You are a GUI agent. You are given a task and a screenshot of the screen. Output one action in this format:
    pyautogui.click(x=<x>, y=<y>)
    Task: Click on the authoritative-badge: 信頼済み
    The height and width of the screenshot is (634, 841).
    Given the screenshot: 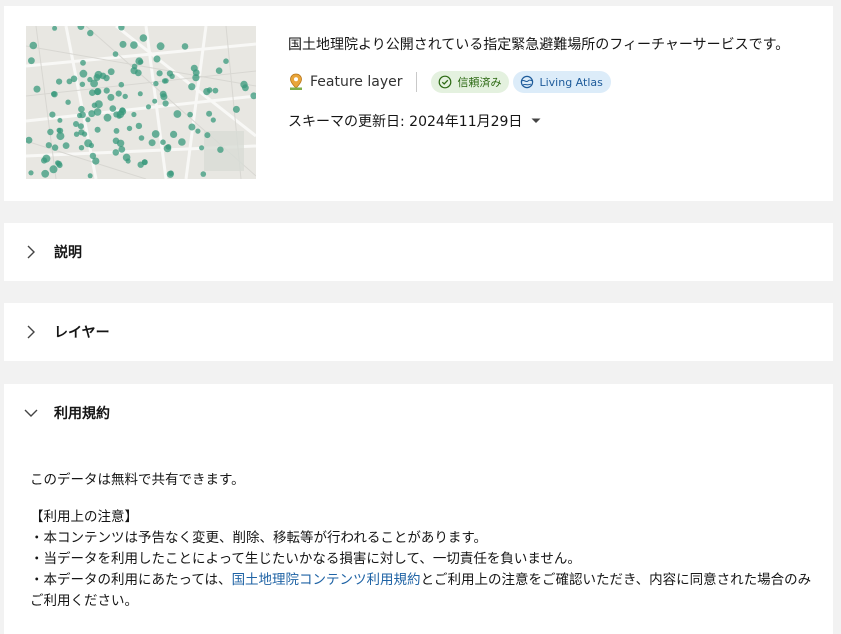 What is the action you would take?
    pyautogui.click(x=470, y=82)
    